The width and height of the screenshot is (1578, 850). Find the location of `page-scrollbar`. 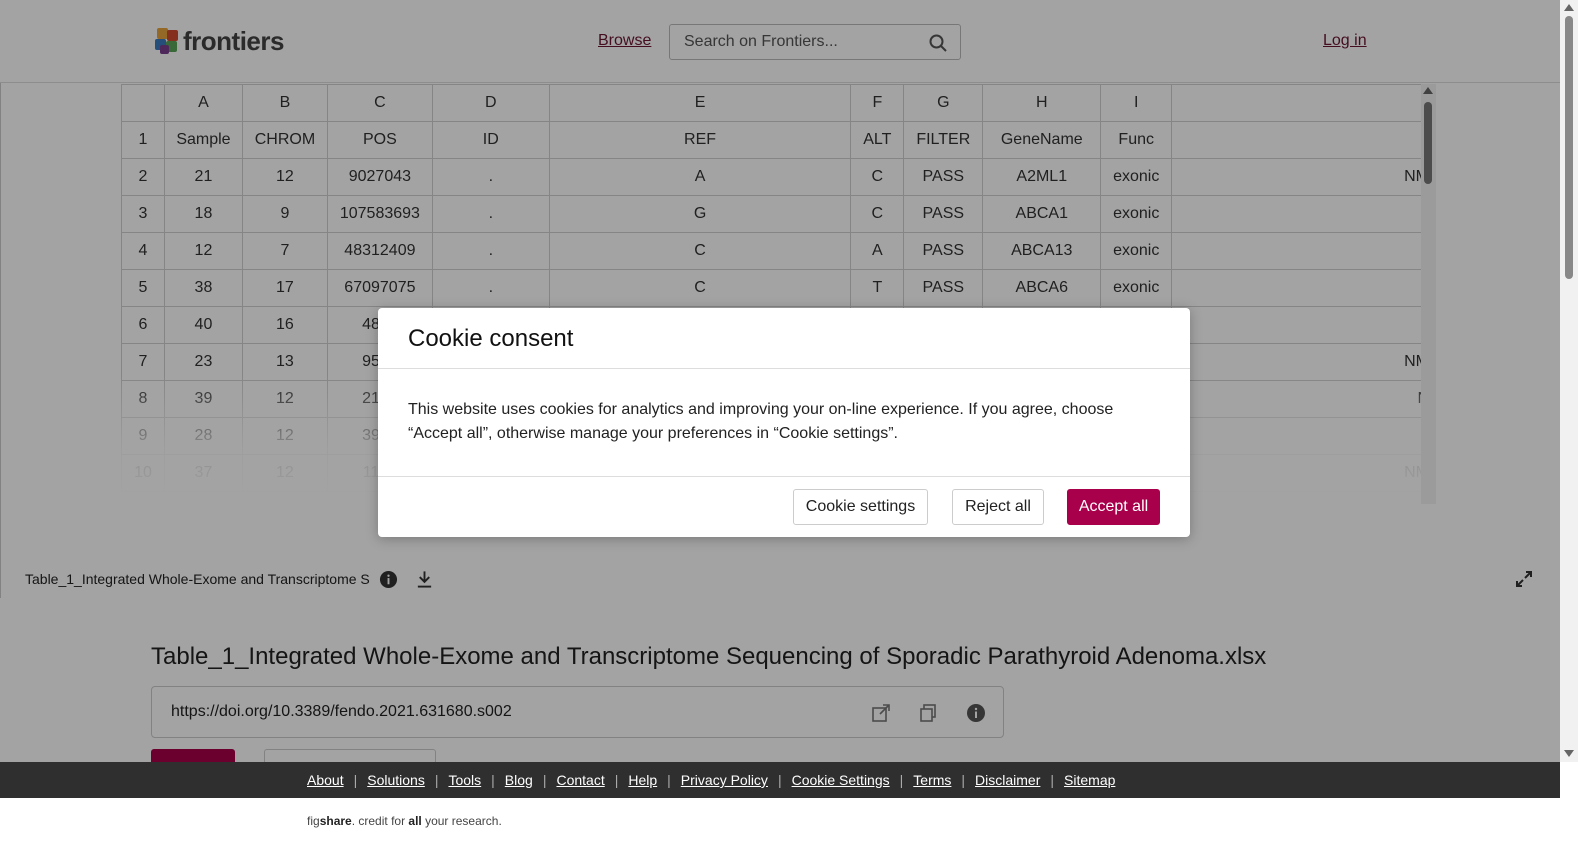

page-scrollbar is located at coordinates (1569, 381).